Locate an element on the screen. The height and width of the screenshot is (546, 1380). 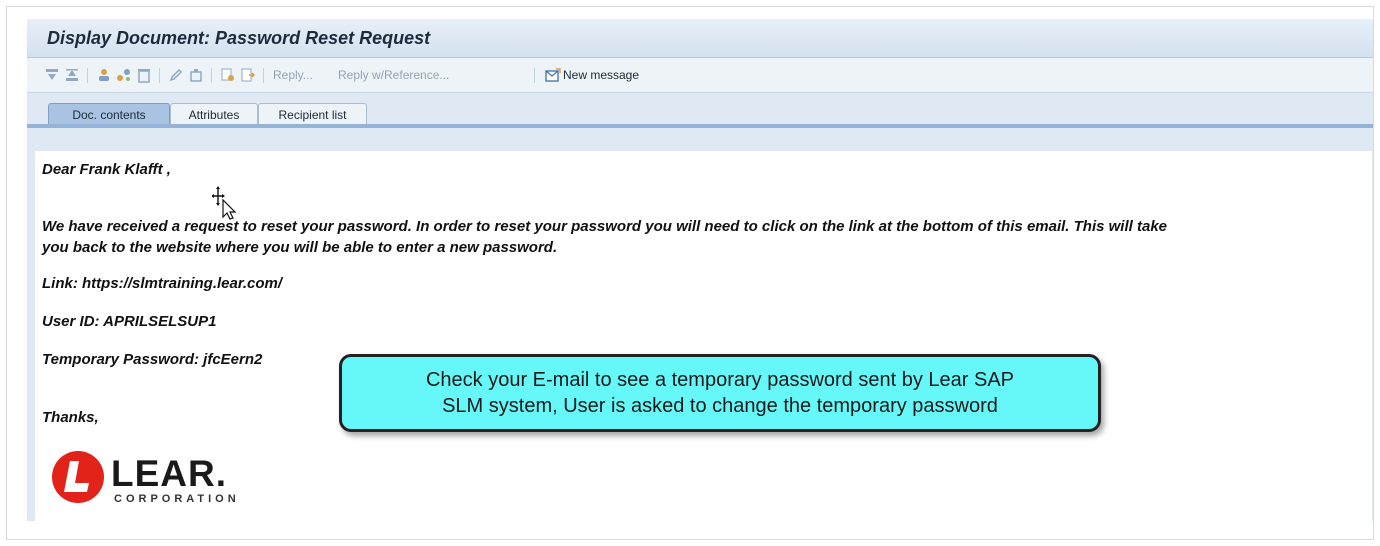
tab-strip: Doc. contents Attributes Recipient list is located at coordinates (700, 110).